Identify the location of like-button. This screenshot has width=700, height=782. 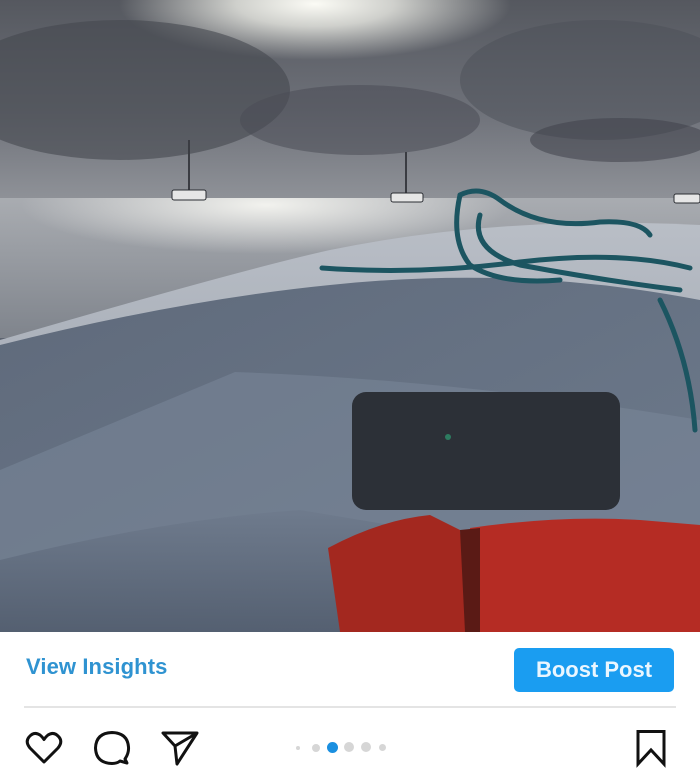
(44, 748).